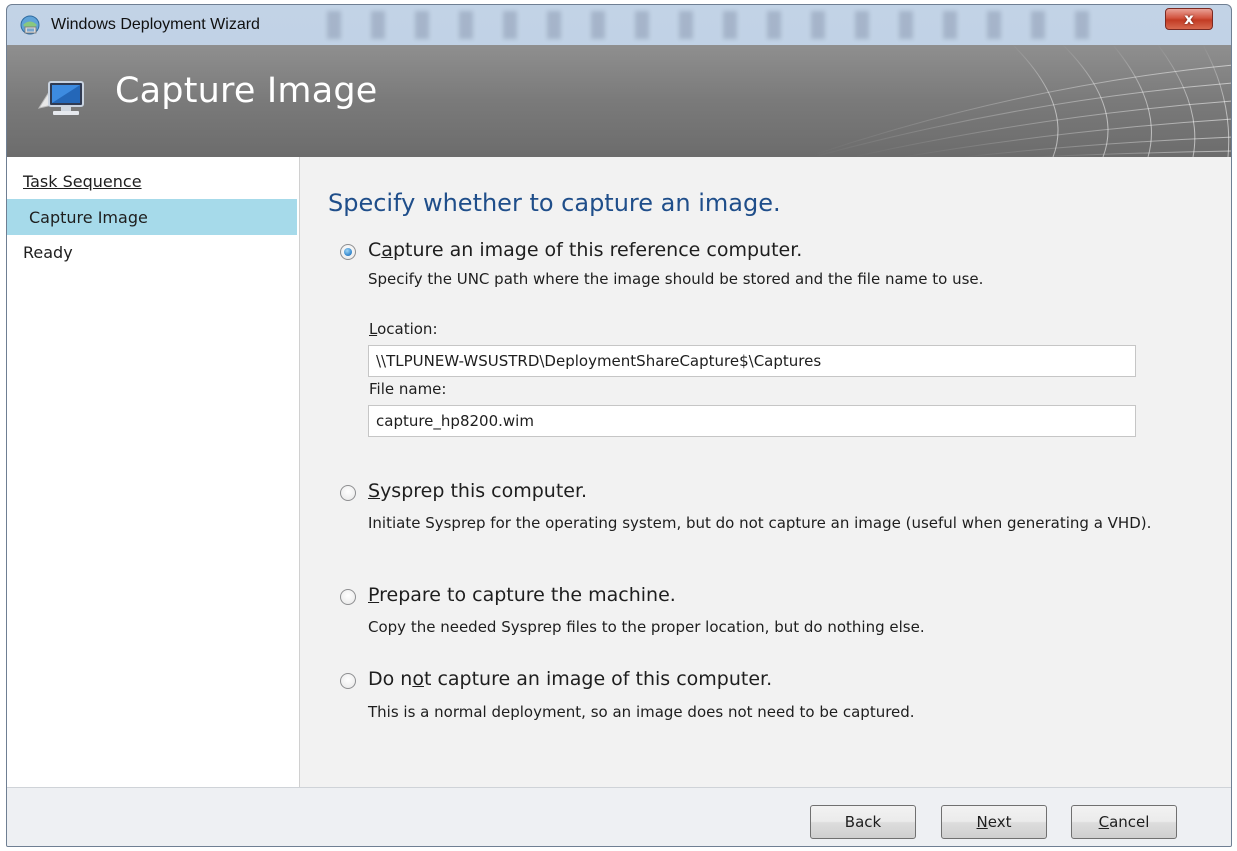 The width and height of the screenshot is (1237, 851). I want to click on nav-item-label: Ready, so click(48, 252).